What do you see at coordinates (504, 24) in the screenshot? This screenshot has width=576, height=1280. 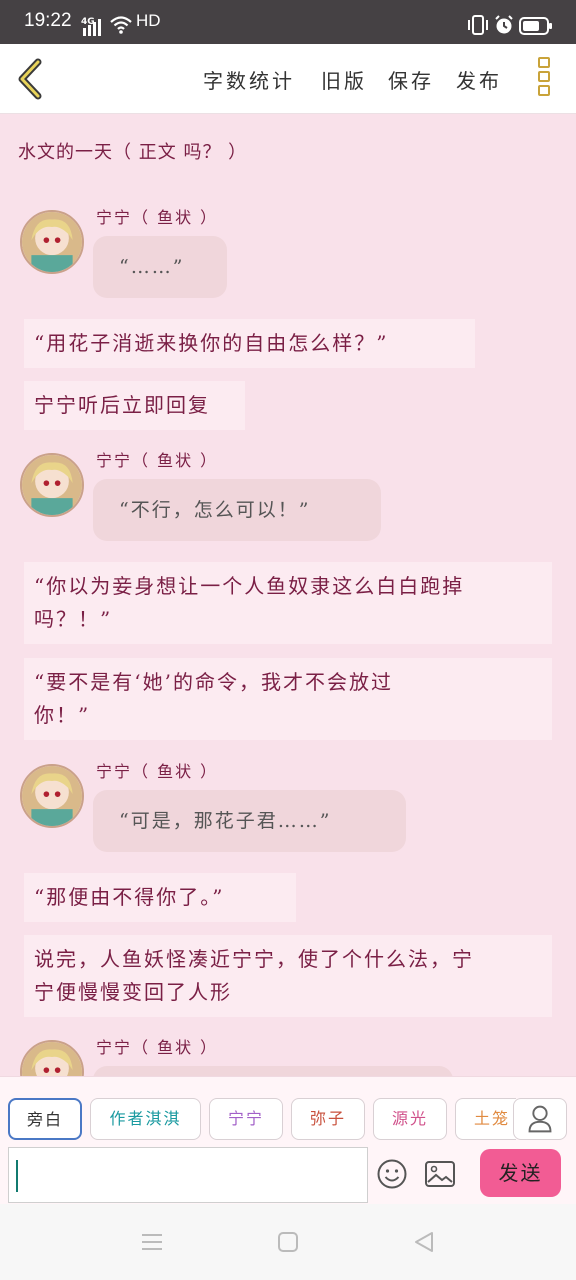 I see `alarm-icon` at bounding box center [504, 24].